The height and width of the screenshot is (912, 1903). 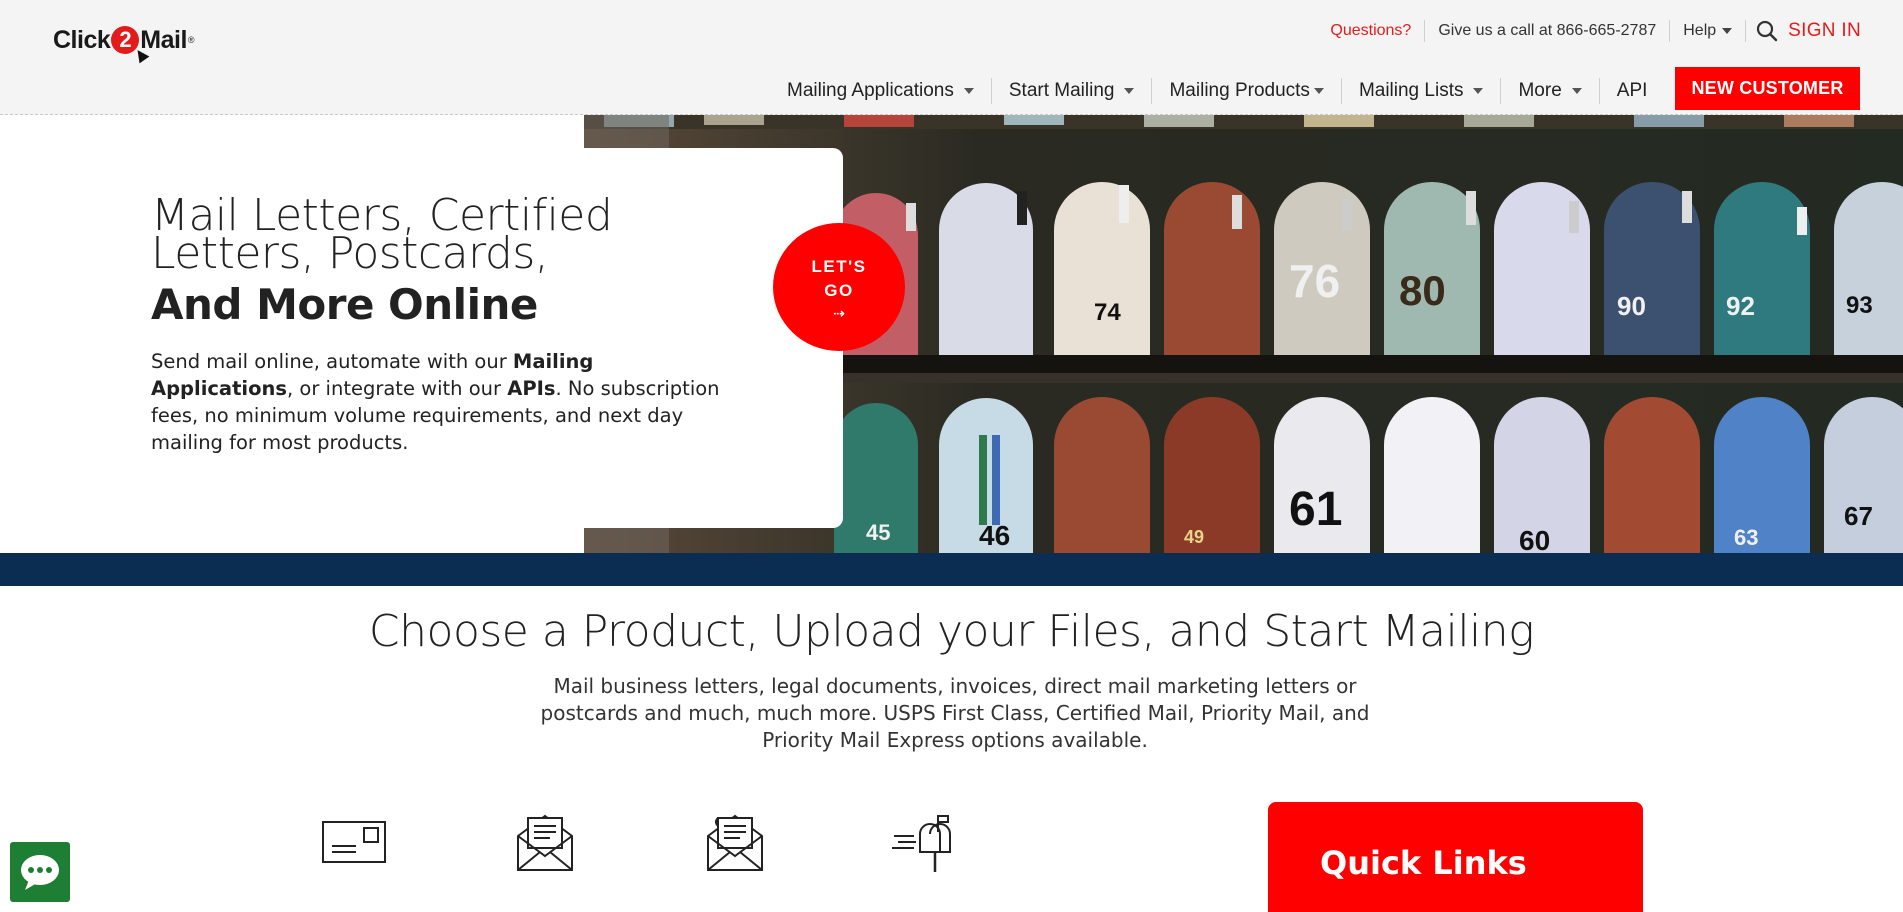 I want to click on search-button, so click(x=1767, y=31).